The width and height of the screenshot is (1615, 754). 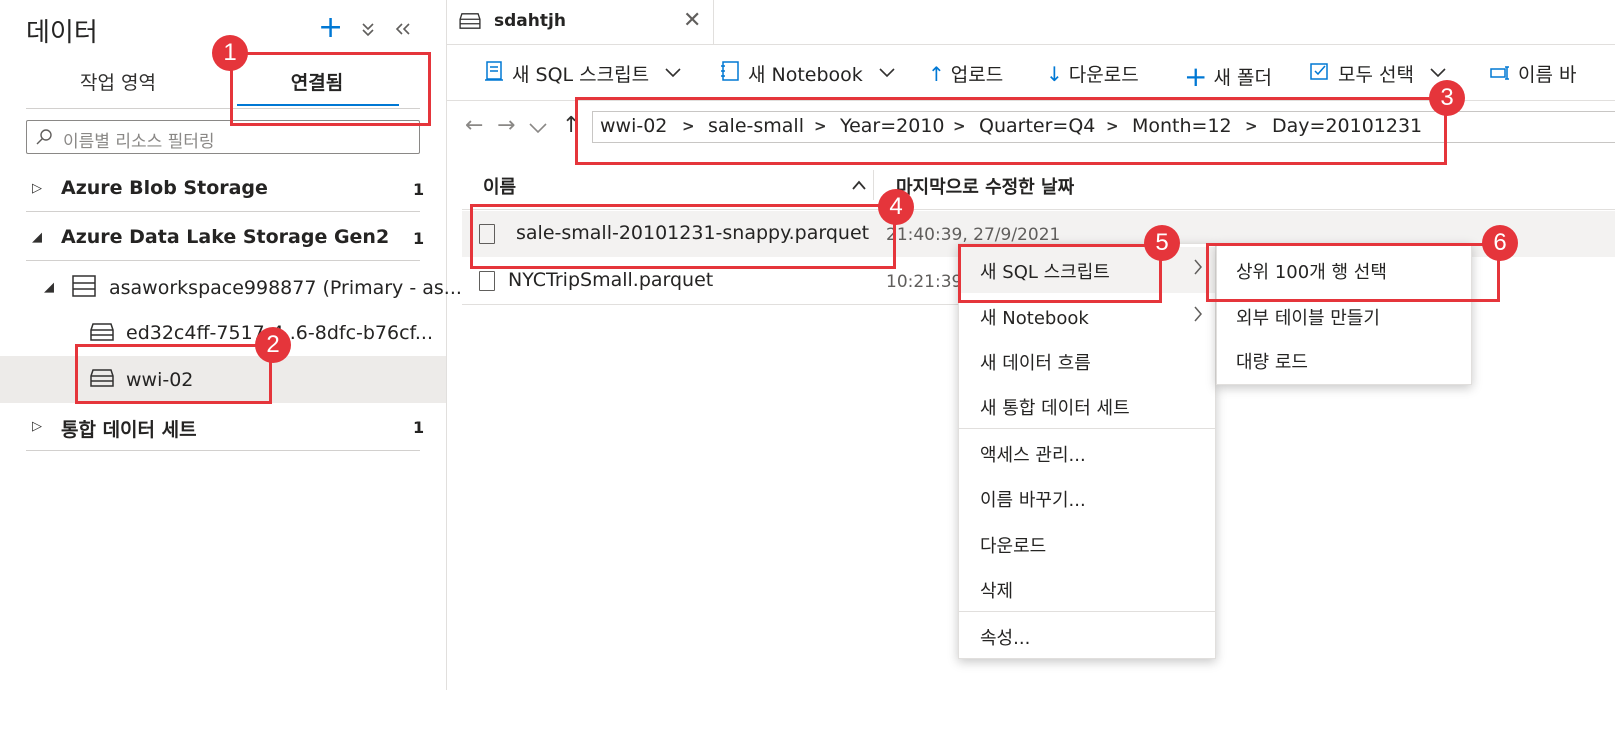 I want to click on upload-icon: ↑, so click(x=936, y=73).